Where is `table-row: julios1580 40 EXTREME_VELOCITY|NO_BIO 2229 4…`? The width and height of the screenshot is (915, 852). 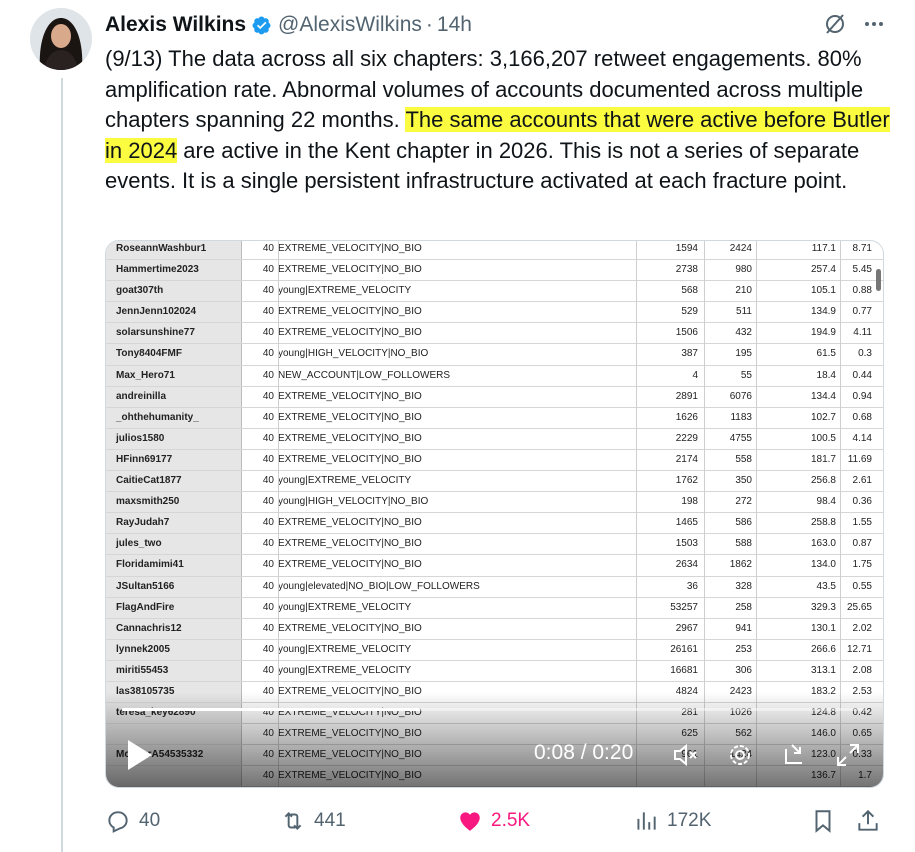
table-row: julios1580 40 EXTREME_VELOCITY|NO_BIO 2229 4… is located at coordinates (494, 439).